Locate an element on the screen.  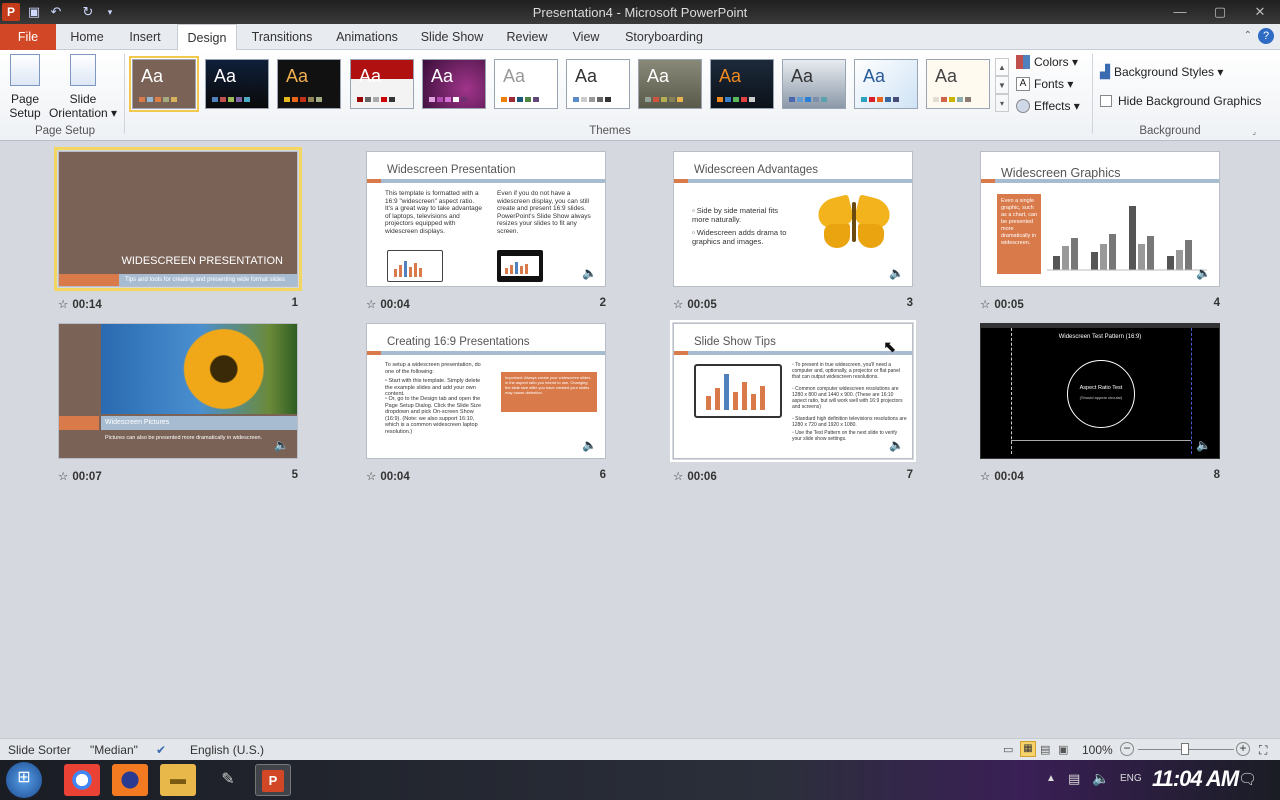
clock: 11:04 AM is located at coordinates (1195, 779).